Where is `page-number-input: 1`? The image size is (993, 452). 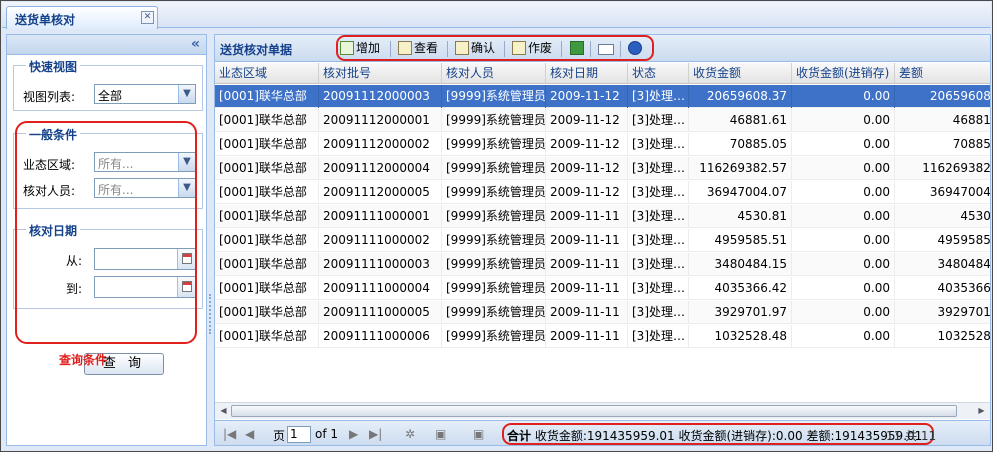 page-number-input: 1 is located at coordinates (299, 434).